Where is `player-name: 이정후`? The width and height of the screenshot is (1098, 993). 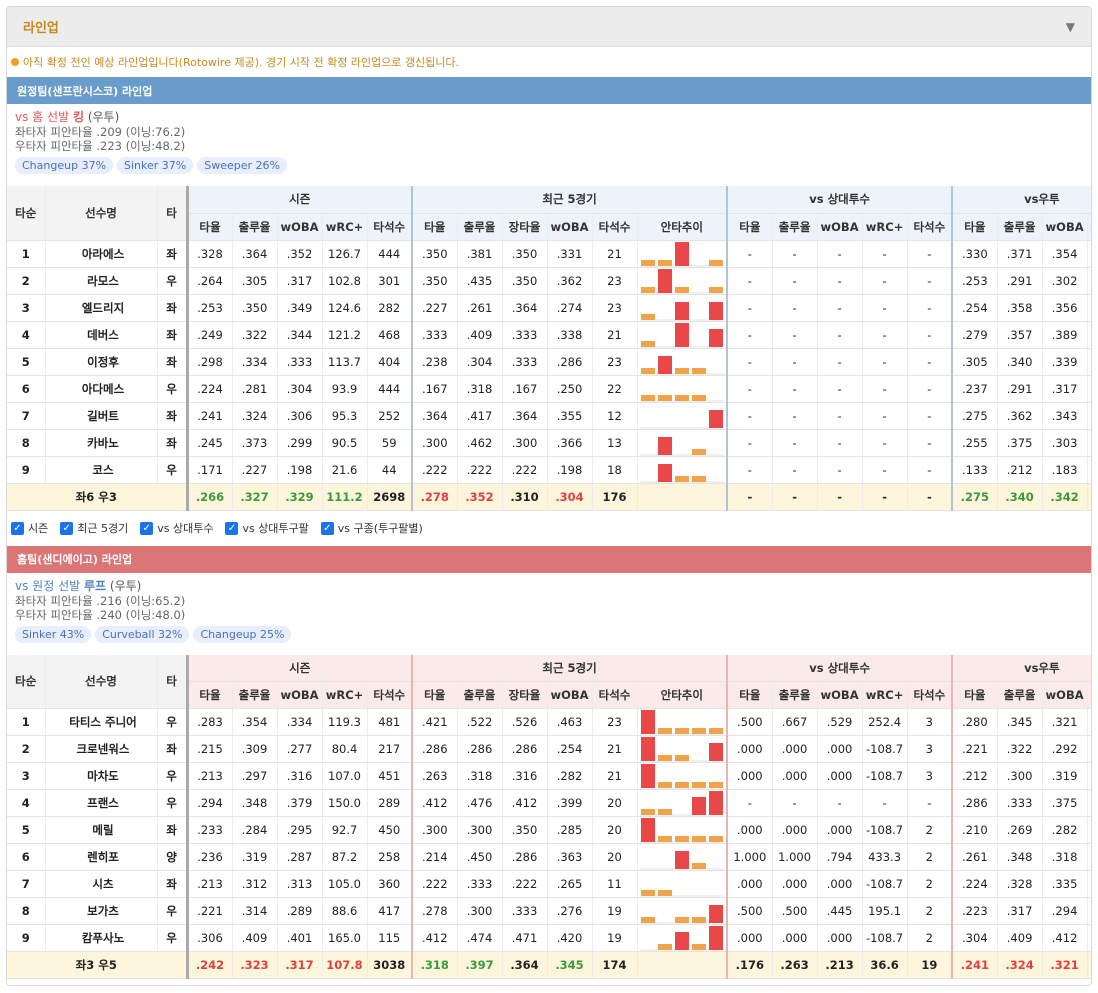
player-name: 이정후 is located at coordinates (101, 362).